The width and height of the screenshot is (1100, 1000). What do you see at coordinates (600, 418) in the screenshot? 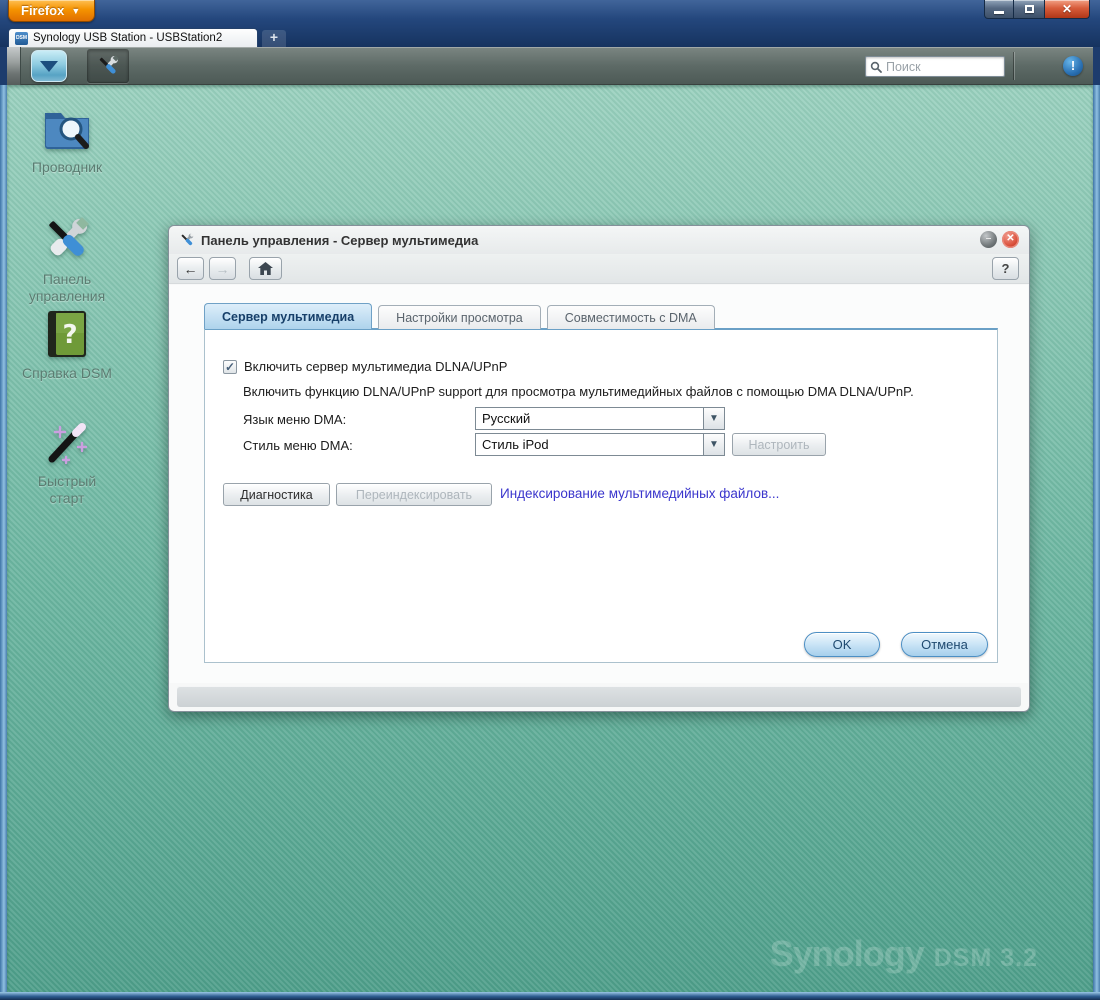
I see `dma-language-select: Русский ▼` at bounding box center [600, 418].